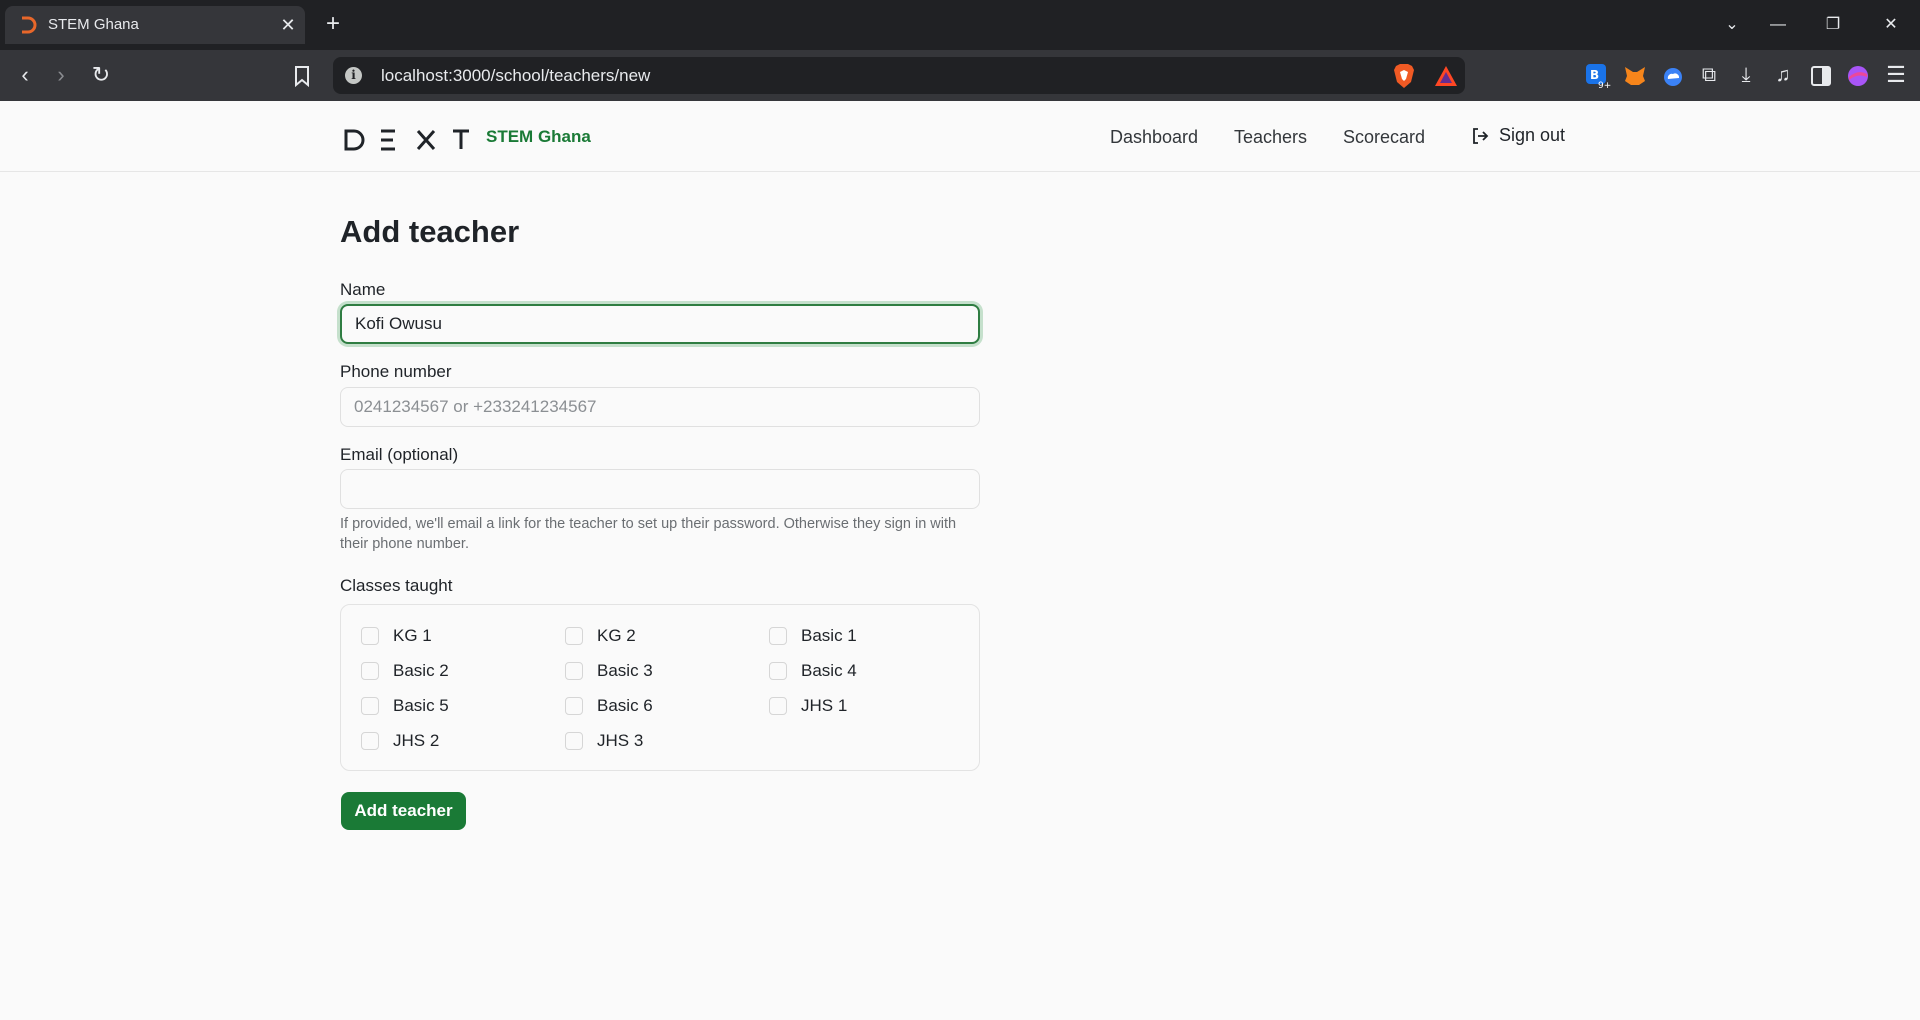  Describe the element at coordinates (1896, 76) in the screenshot. I see `menu-icon: ☰` at that location.